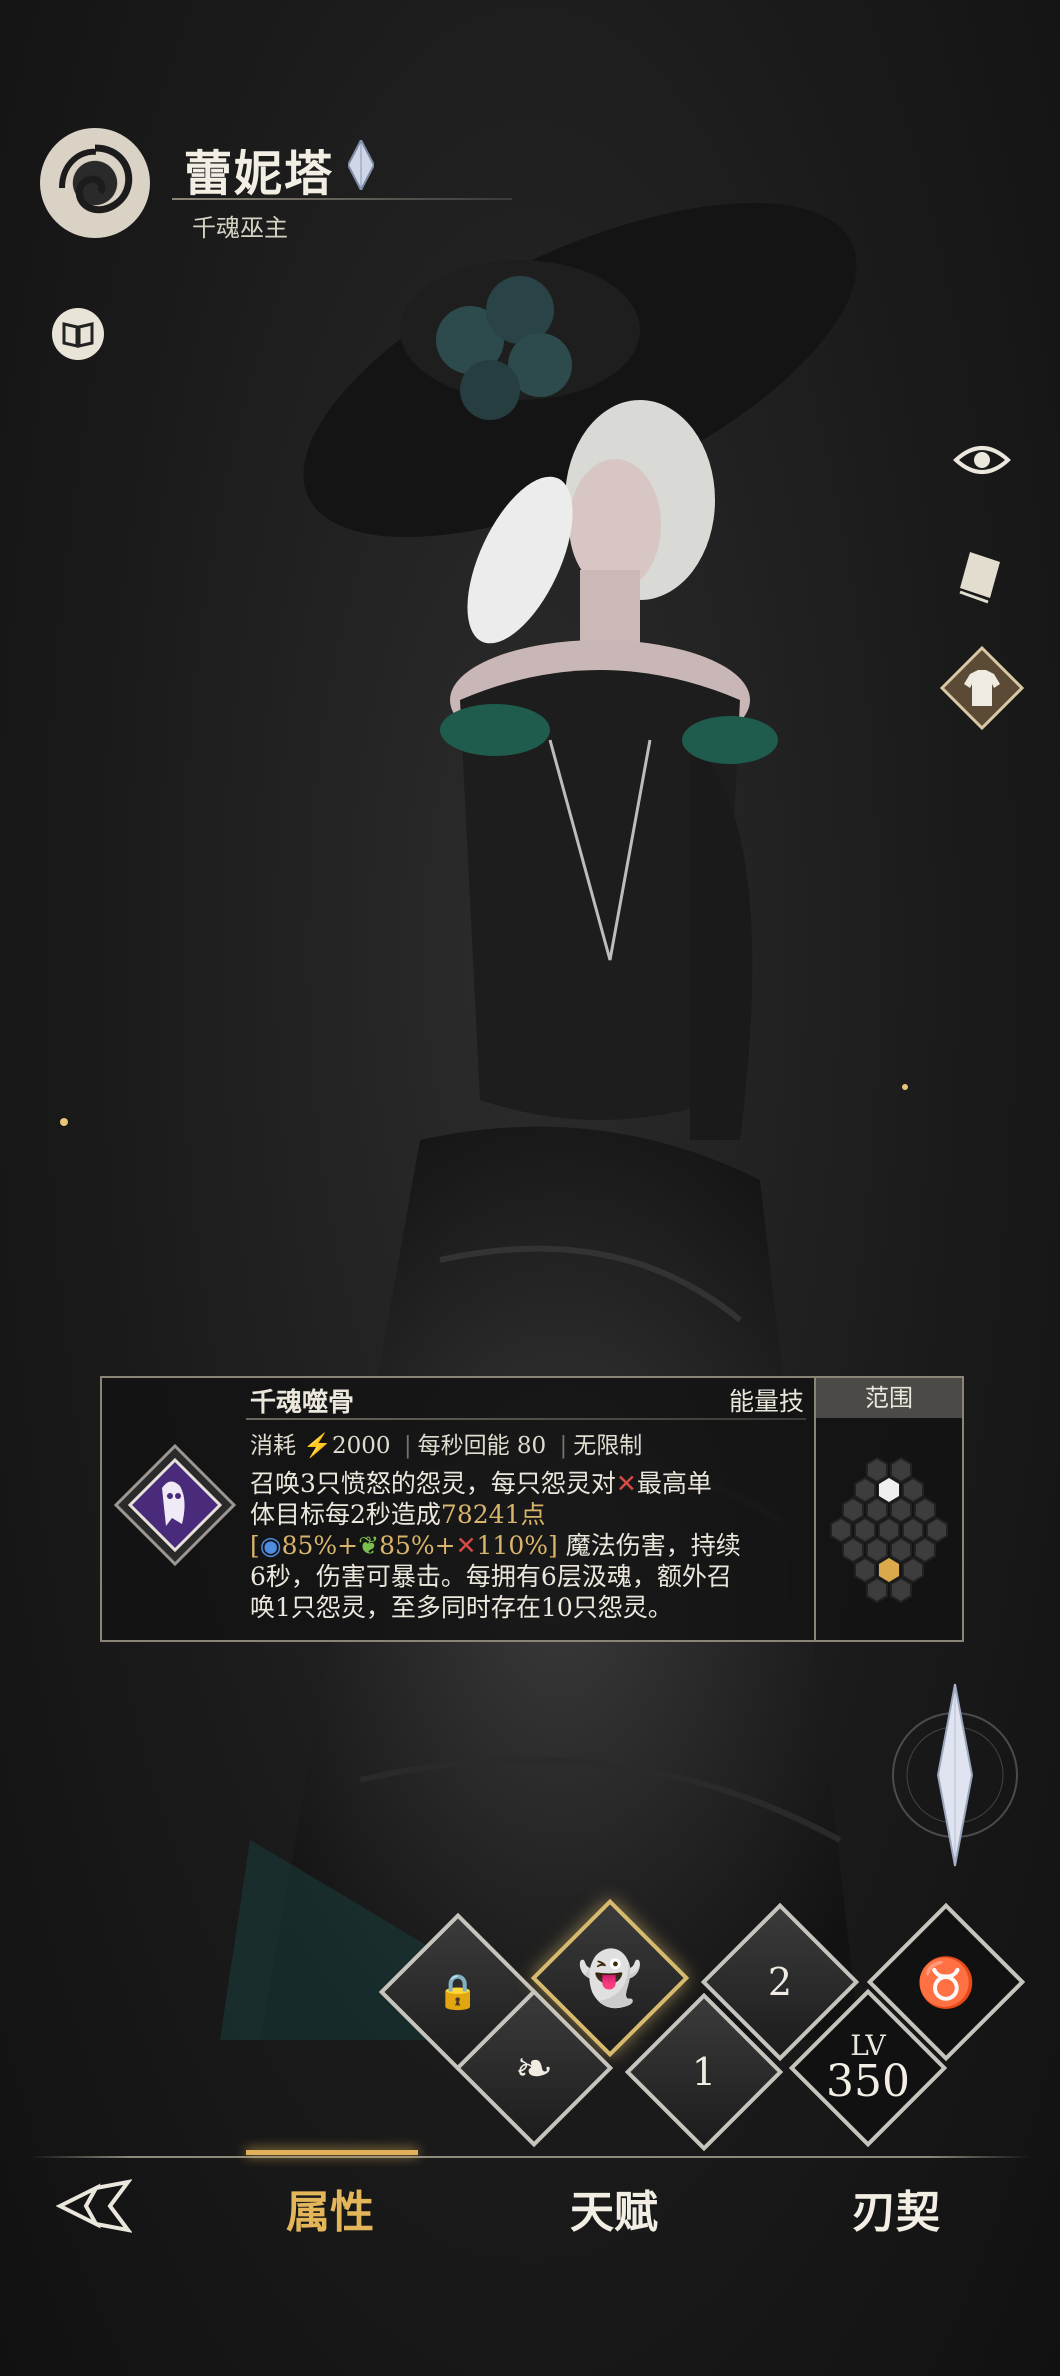 This screenshot has height=2376, width=1060. What do you see at coordinates (889, 1530) in the screenshot?
I see `range-hex-grid` at bounding box center [889, 1530].